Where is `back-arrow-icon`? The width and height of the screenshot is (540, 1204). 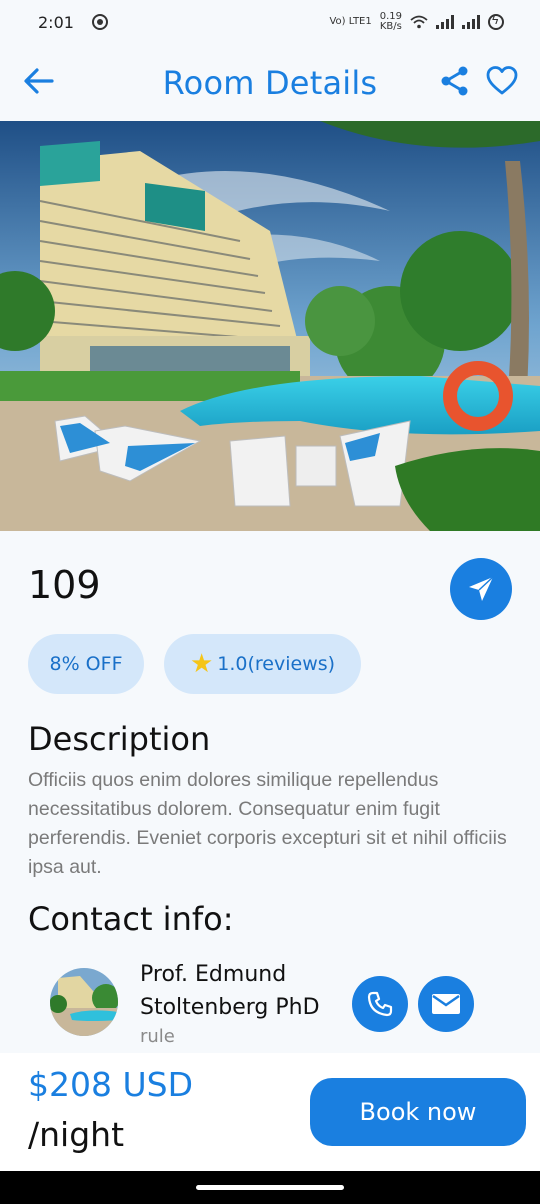 back-arrow-icon is located at coordinates (39, 81).